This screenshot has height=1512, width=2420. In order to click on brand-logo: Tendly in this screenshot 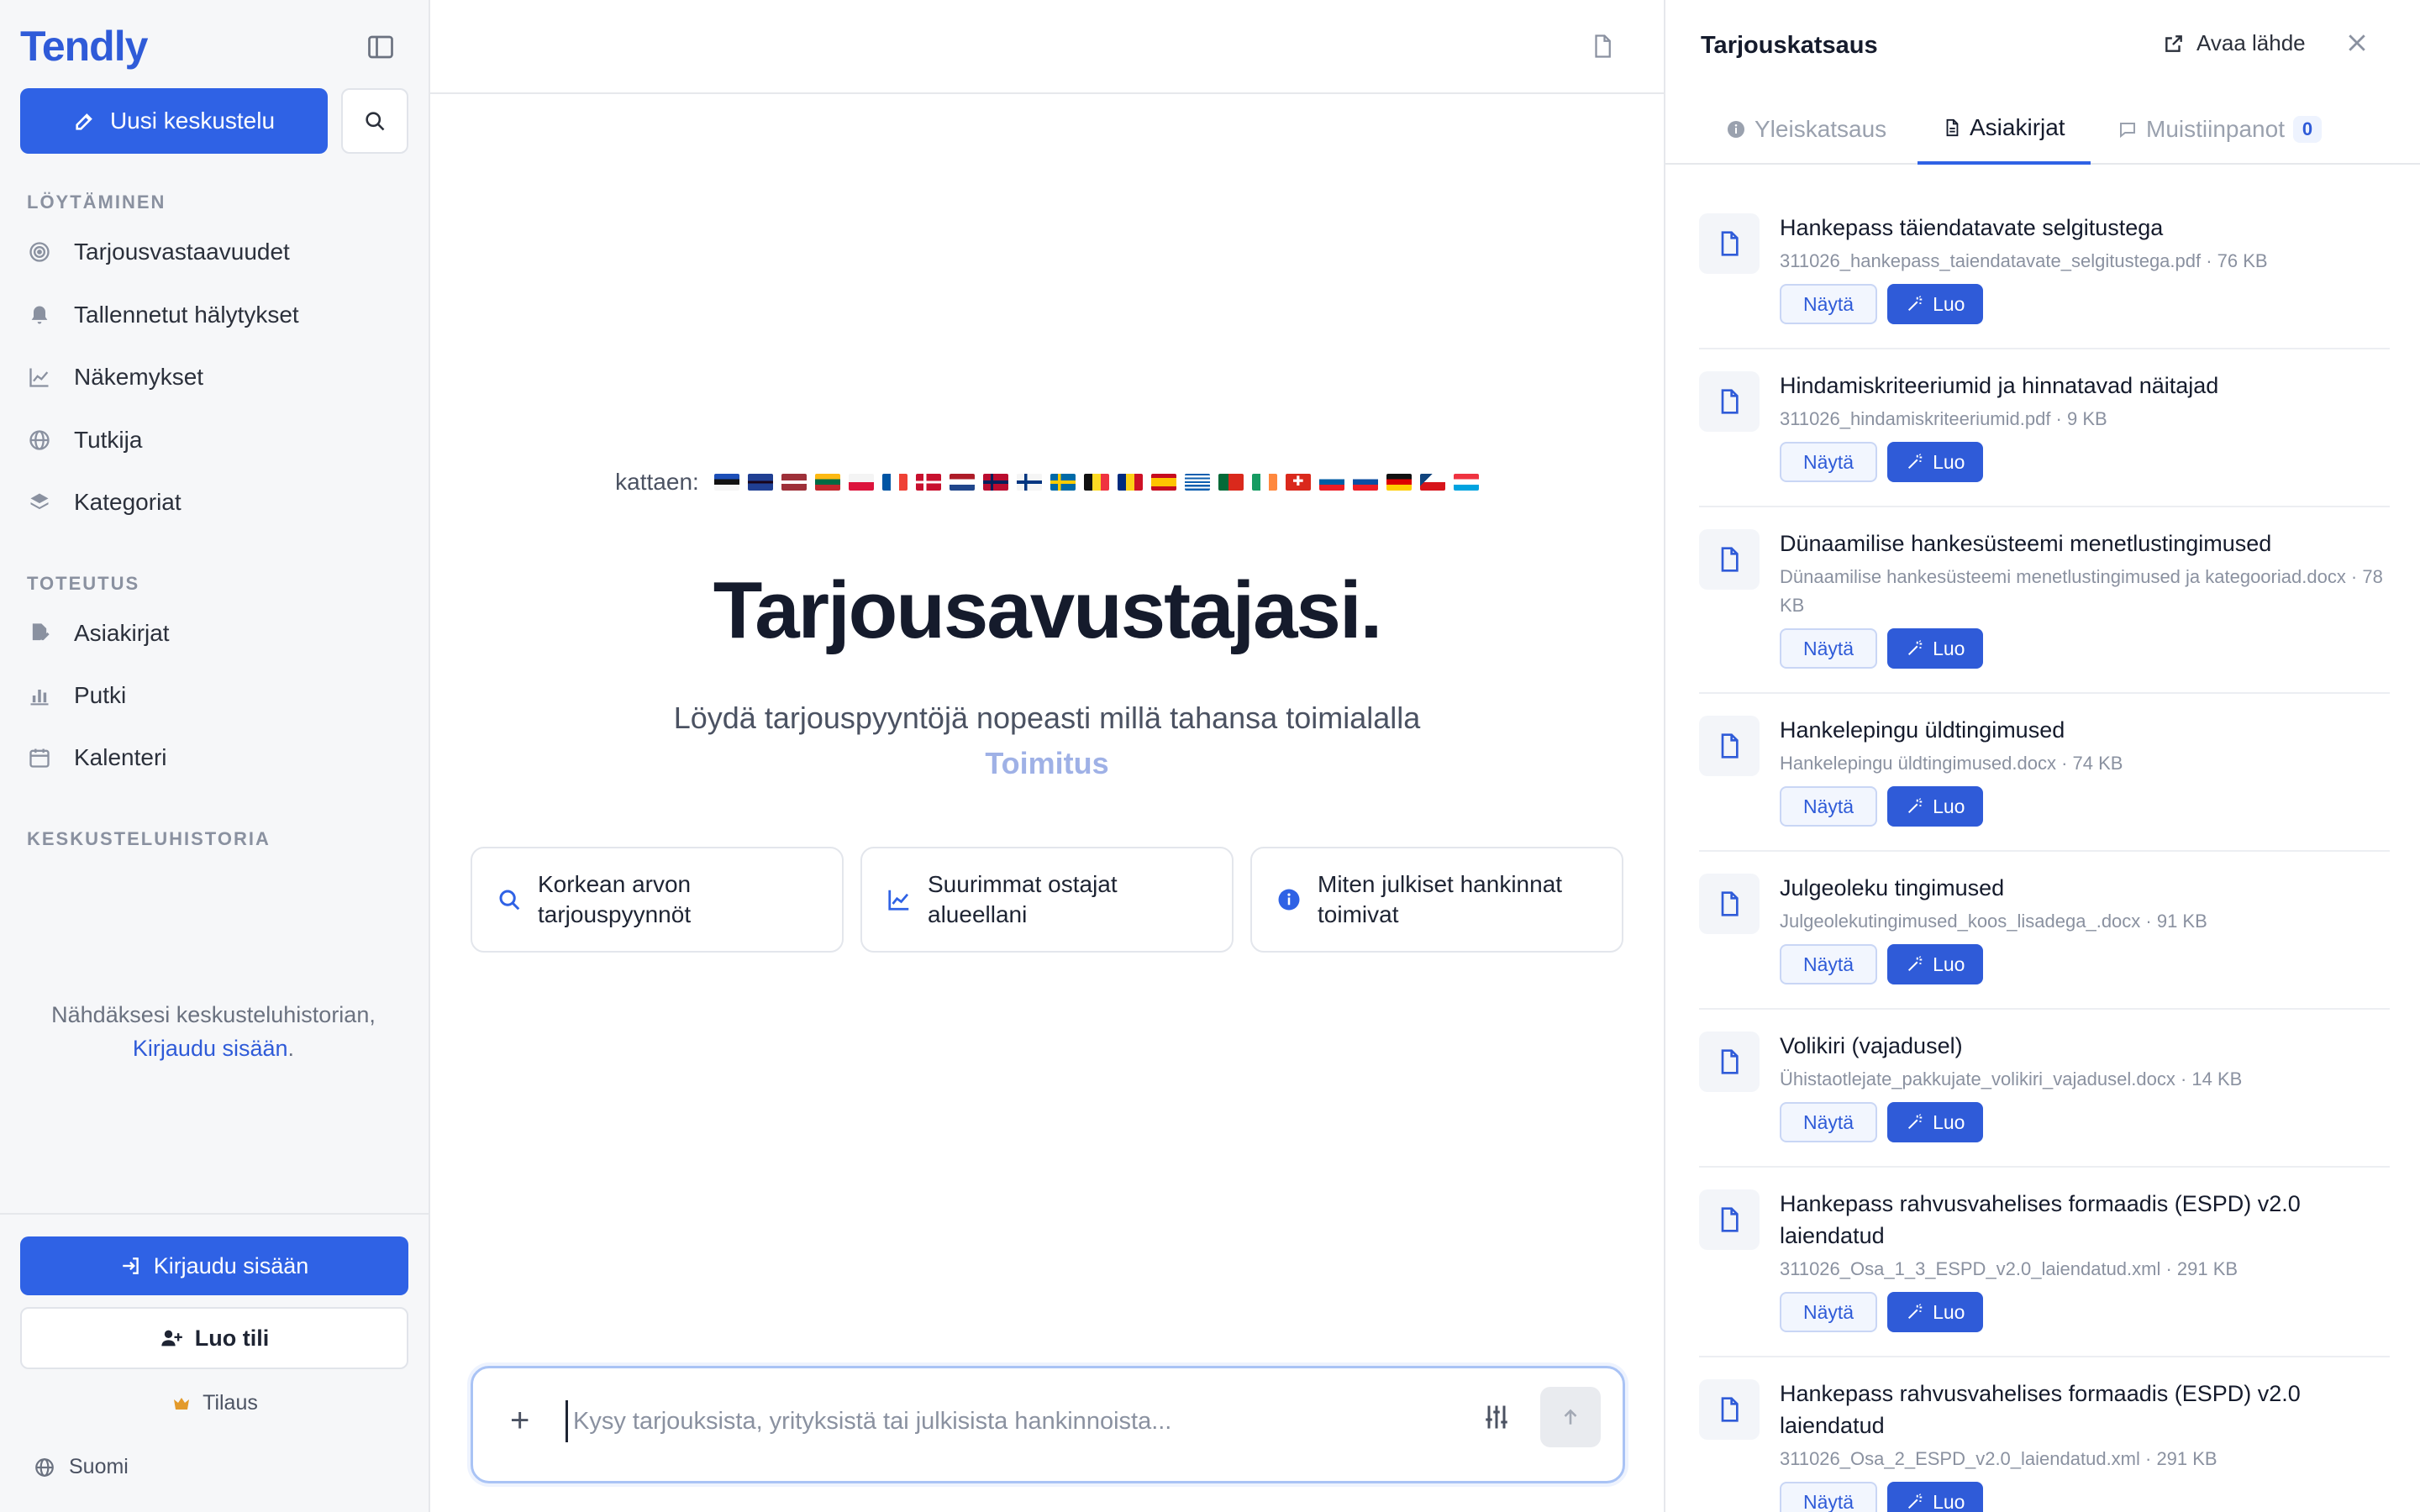, I will do `click(84, 46)`.